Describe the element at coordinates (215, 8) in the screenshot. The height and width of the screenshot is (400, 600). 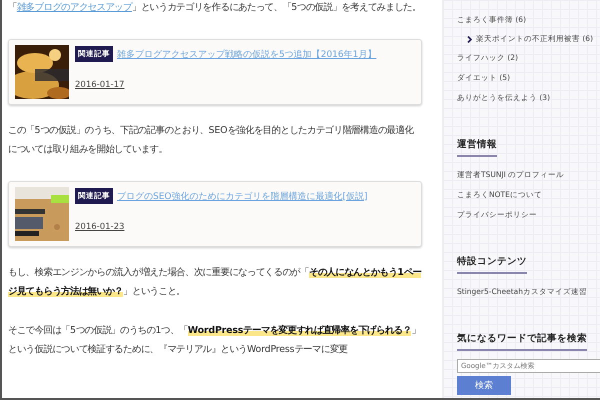
I see `paragraph: 「雑多ブログのアクセスアップ」というカテゴリを作るにあたって、「5つの仮説」を考えてみました。` at that location.